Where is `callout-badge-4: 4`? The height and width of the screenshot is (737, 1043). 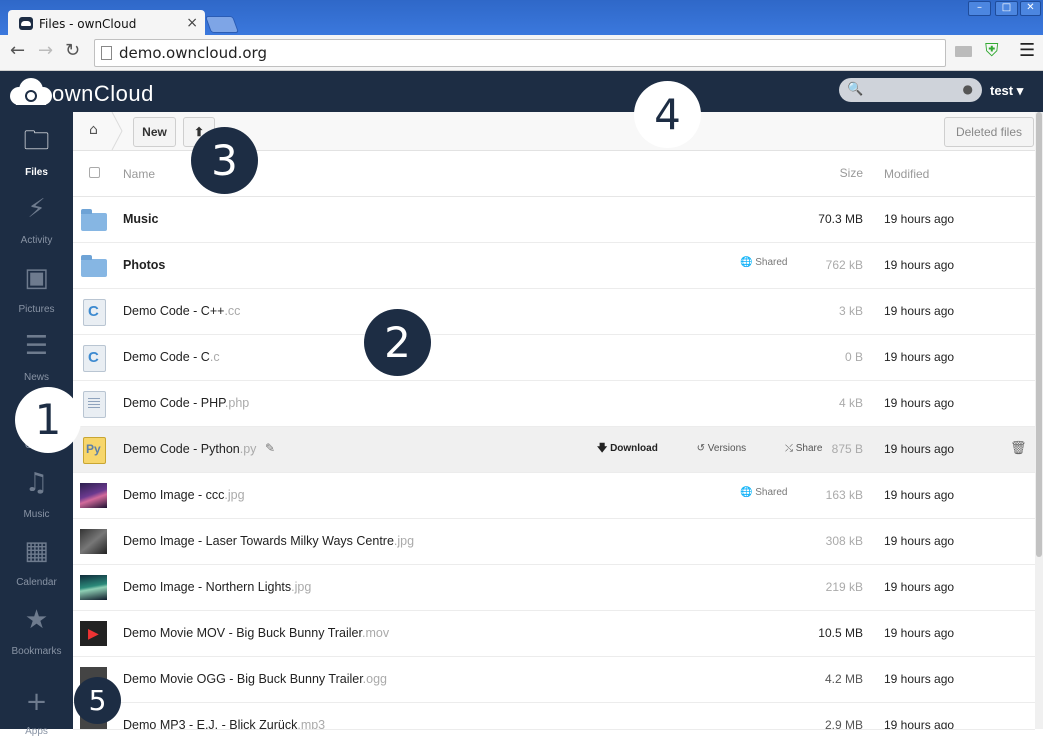 callout-badge-4: 4 is located at coordinates (667, 114).